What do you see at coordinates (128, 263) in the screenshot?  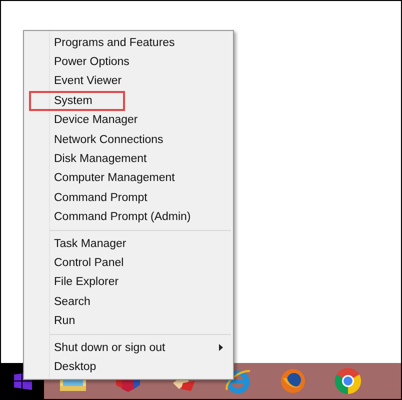 I see `menu-item: Control Panel` at bounding box center [128, 263].